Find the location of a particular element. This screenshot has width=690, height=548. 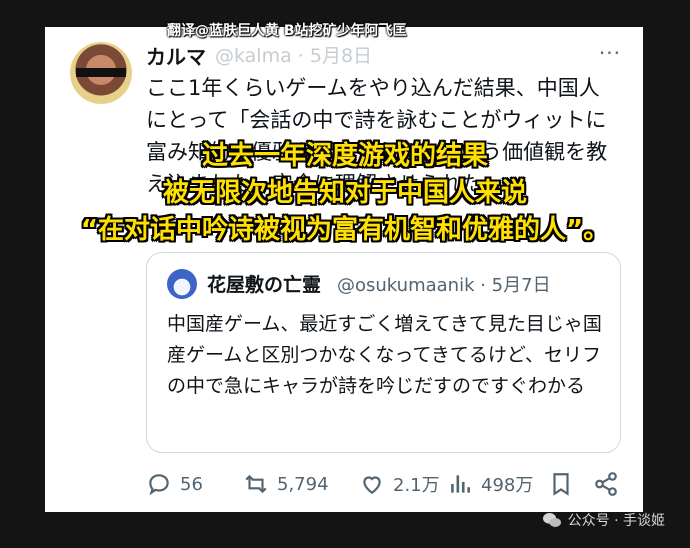

wechat-account: 公众号 · 手谈姬 is located at coordinates (616, 521).